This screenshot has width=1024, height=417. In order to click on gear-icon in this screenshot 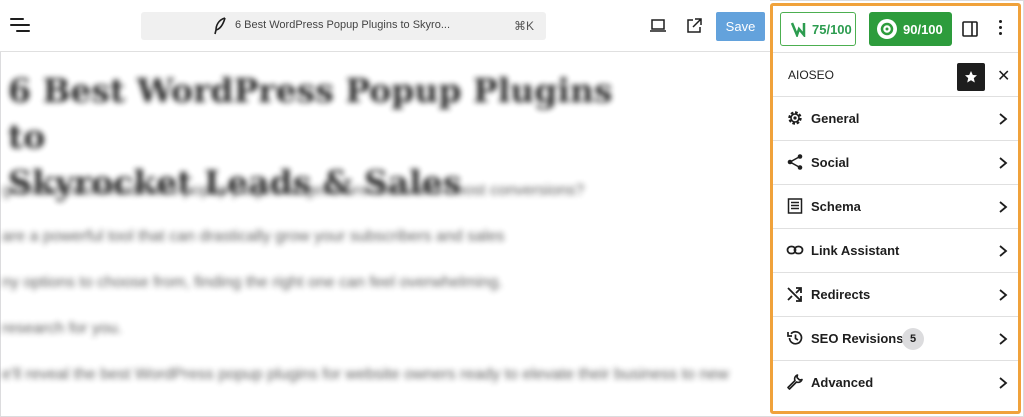, I will do `click(795, 118)`.